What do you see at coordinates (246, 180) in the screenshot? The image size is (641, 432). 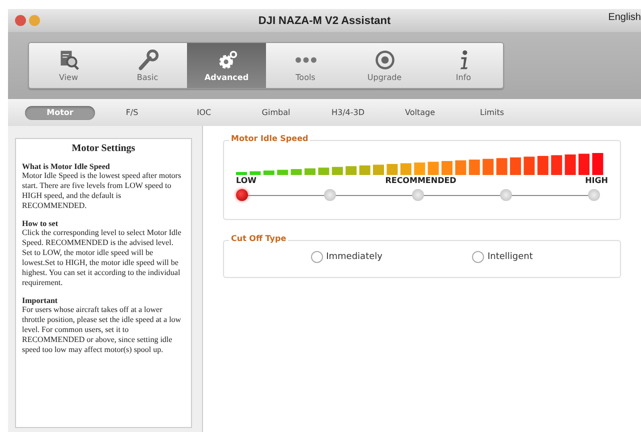 I see `level-label: LOW` at bounding box center [246, 180].